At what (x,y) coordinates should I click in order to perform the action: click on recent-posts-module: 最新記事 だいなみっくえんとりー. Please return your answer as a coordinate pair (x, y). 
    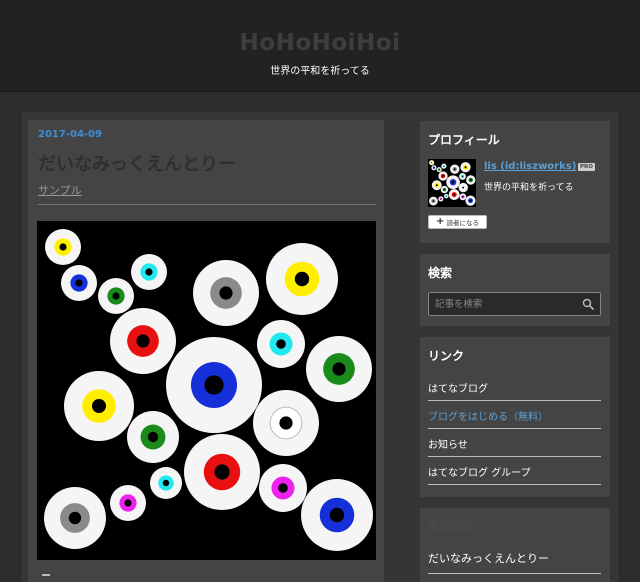
    Looking at the image, I should click on (515, 545).